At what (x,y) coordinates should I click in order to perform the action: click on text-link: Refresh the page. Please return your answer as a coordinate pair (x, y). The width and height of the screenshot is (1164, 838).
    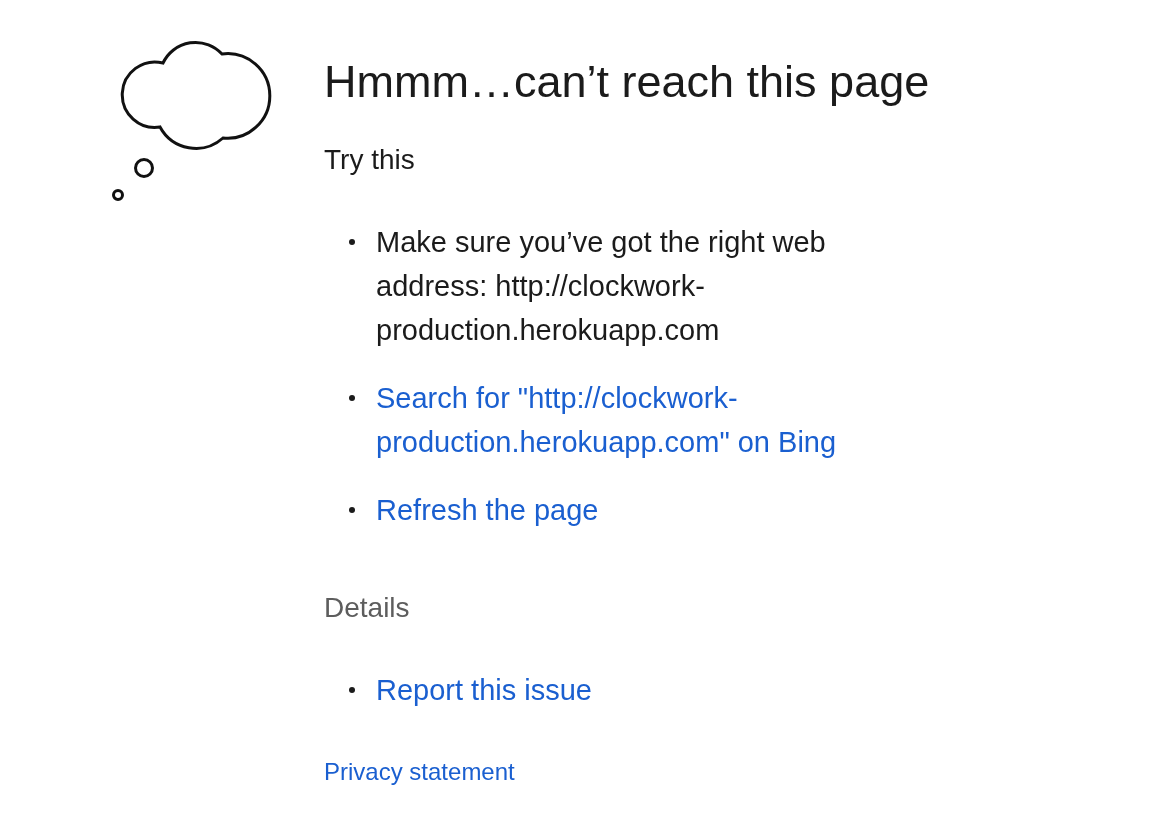
    Looking at the image, I should click on (626, 510).